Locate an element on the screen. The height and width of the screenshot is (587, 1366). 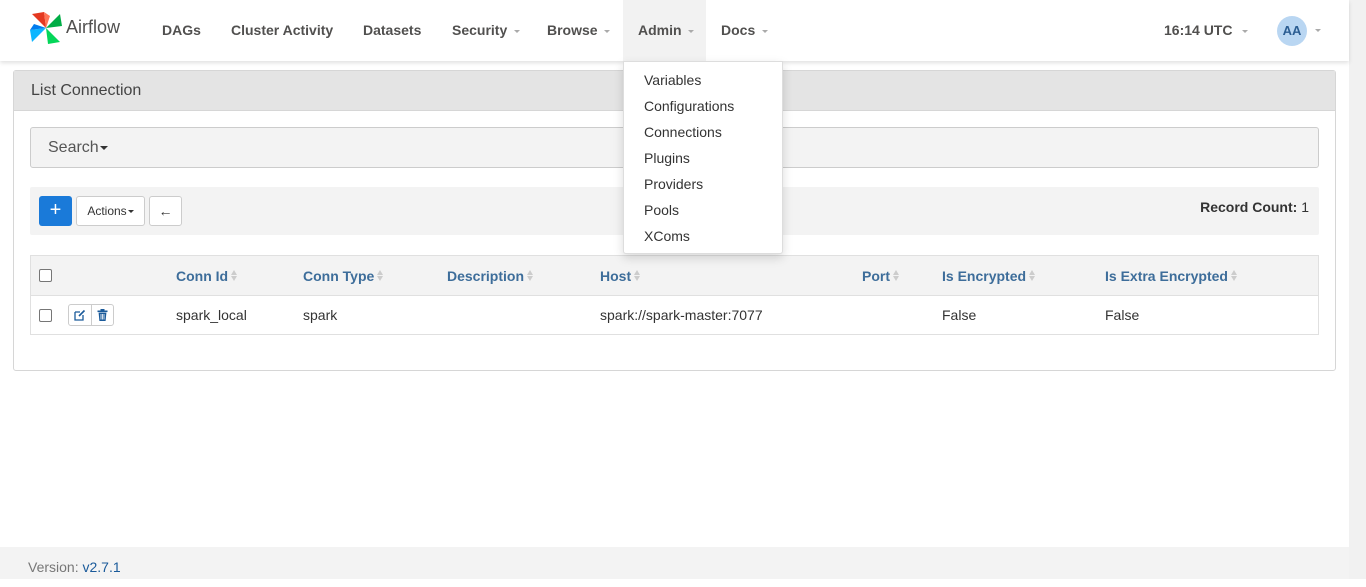
column-header-label: Description is located at coordinates (486, 275).